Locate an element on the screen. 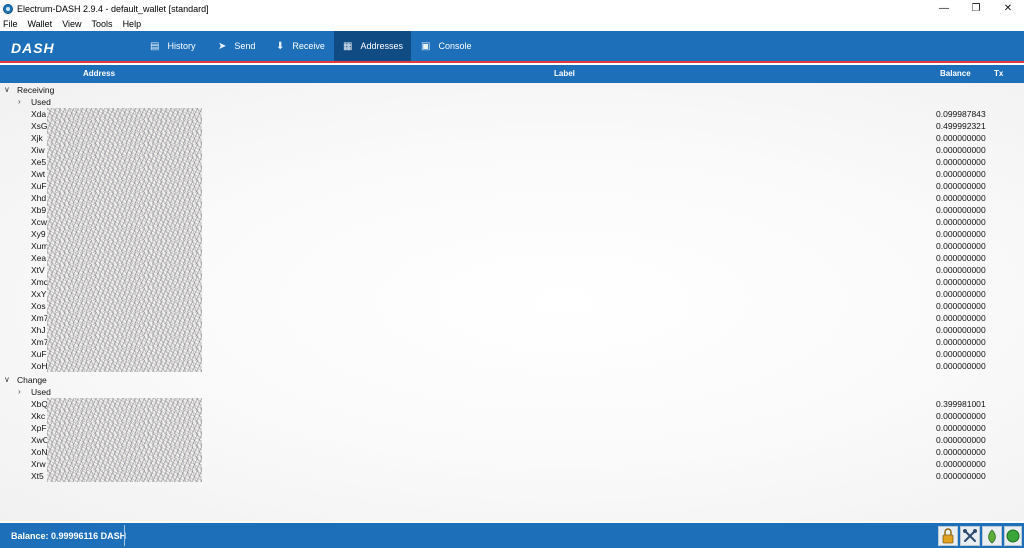  address-row: Xea 0.00000000 0 is located at coordinates (512, 258).